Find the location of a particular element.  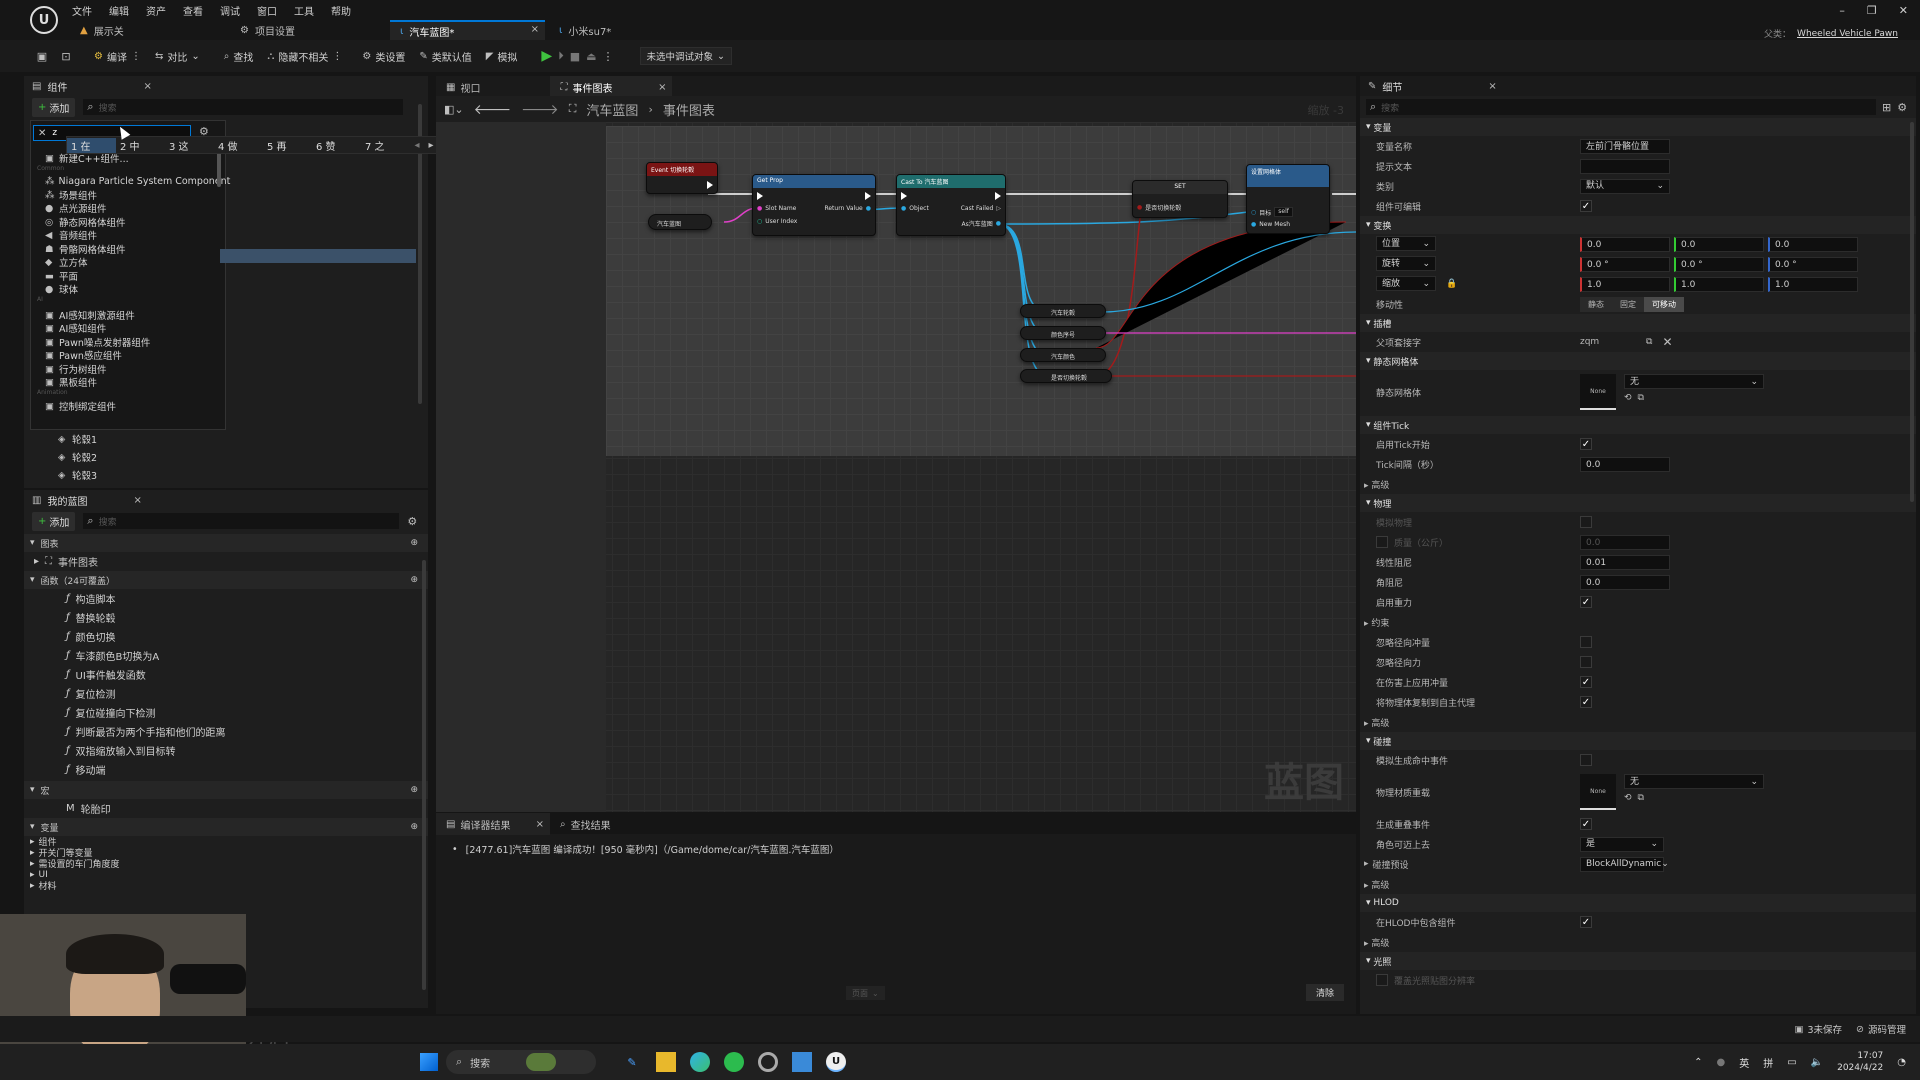

location-x: 0.0 is located at coordinates (1625, 244).